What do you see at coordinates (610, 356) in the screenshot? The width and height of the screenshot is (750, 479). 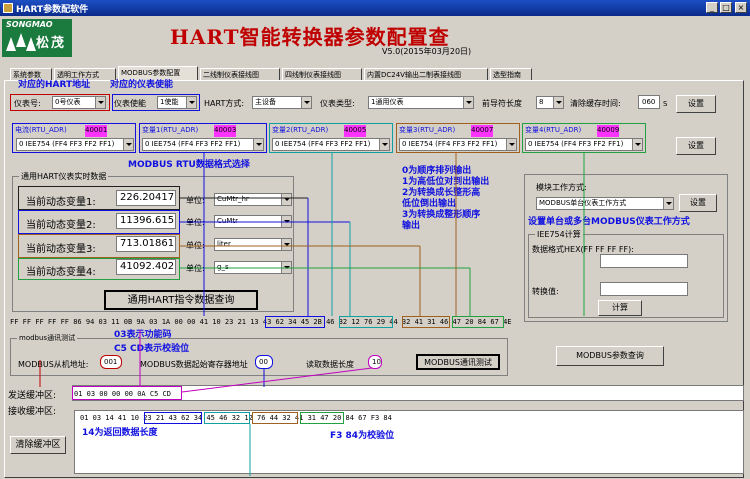 I see `modbus-query-button: MODBUS参数查询` at bounding box center [610, 356].